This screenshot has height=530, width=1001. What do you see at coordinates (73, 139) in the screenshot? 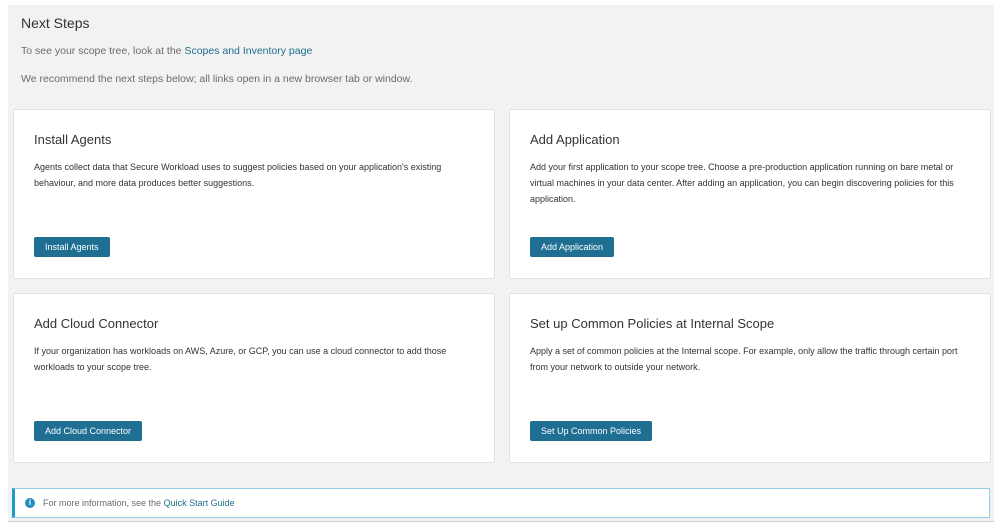
I see `card-title: Install Agents` at bounding box center [73, 139].